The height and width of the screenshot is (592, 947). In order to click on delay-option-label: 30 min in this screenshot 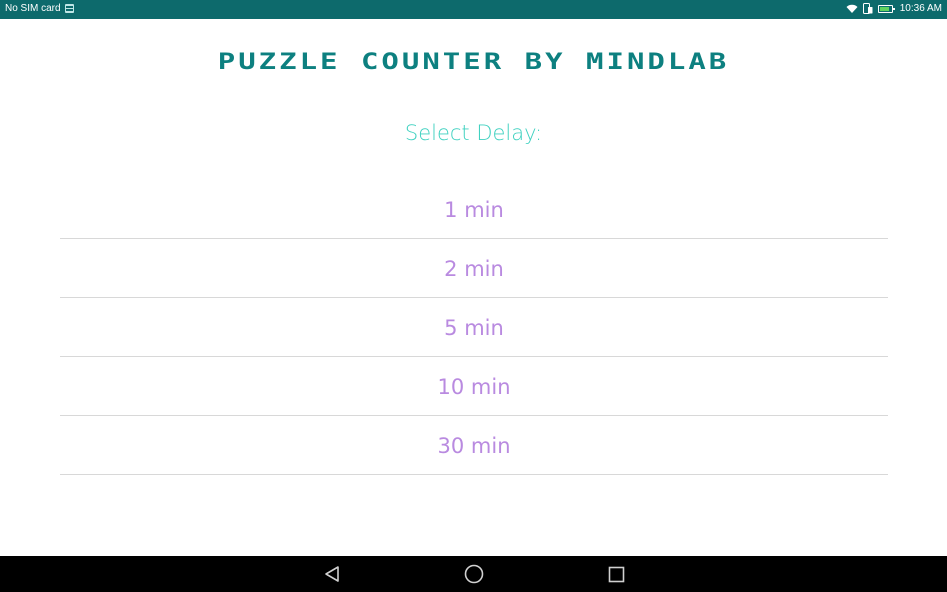, I will do `click(474, 445)`.